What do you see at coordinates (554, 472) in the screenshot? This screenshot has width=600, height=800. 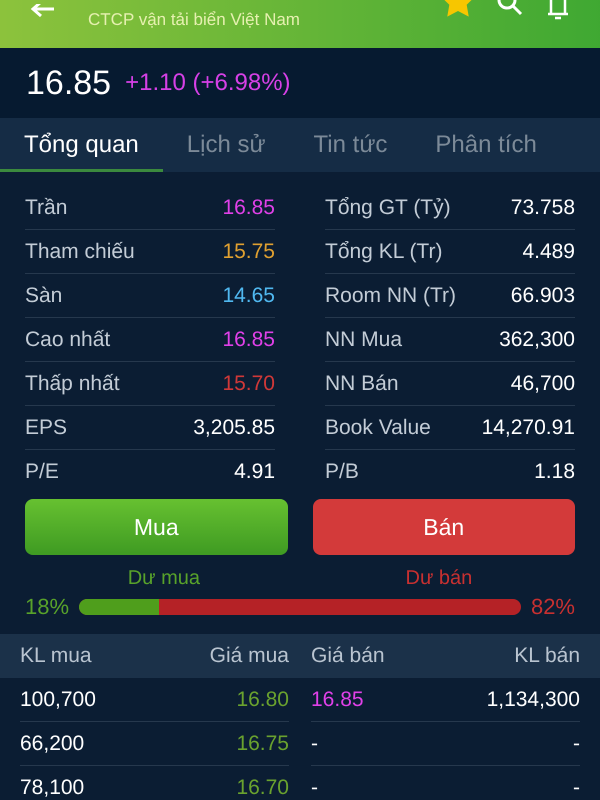 I see `stat-value: 1.18` at bounding box center [554, 472].